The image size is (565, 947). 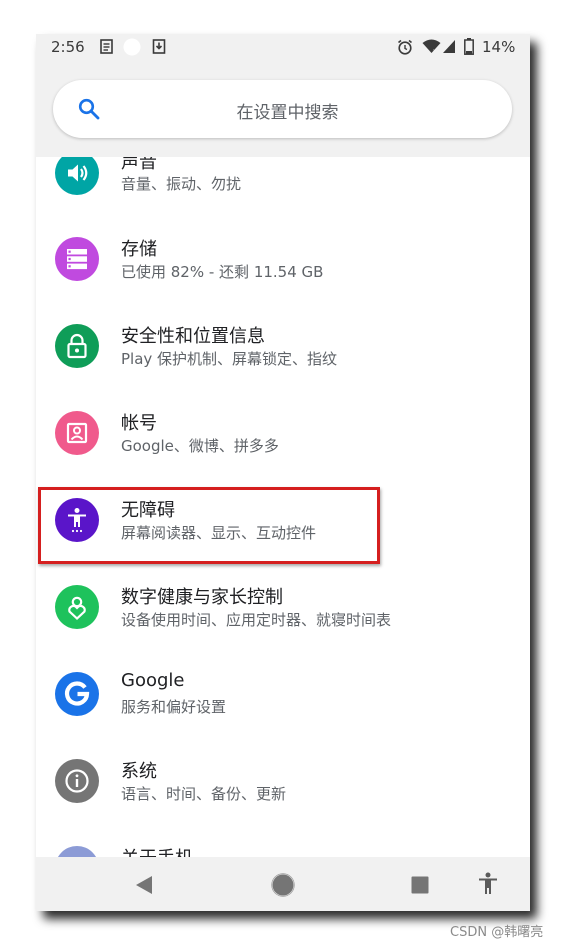 I want to click on settings-item-subtitle: 已使用 82% - 还剩 11.54 GB, so click(x=222, y=272).